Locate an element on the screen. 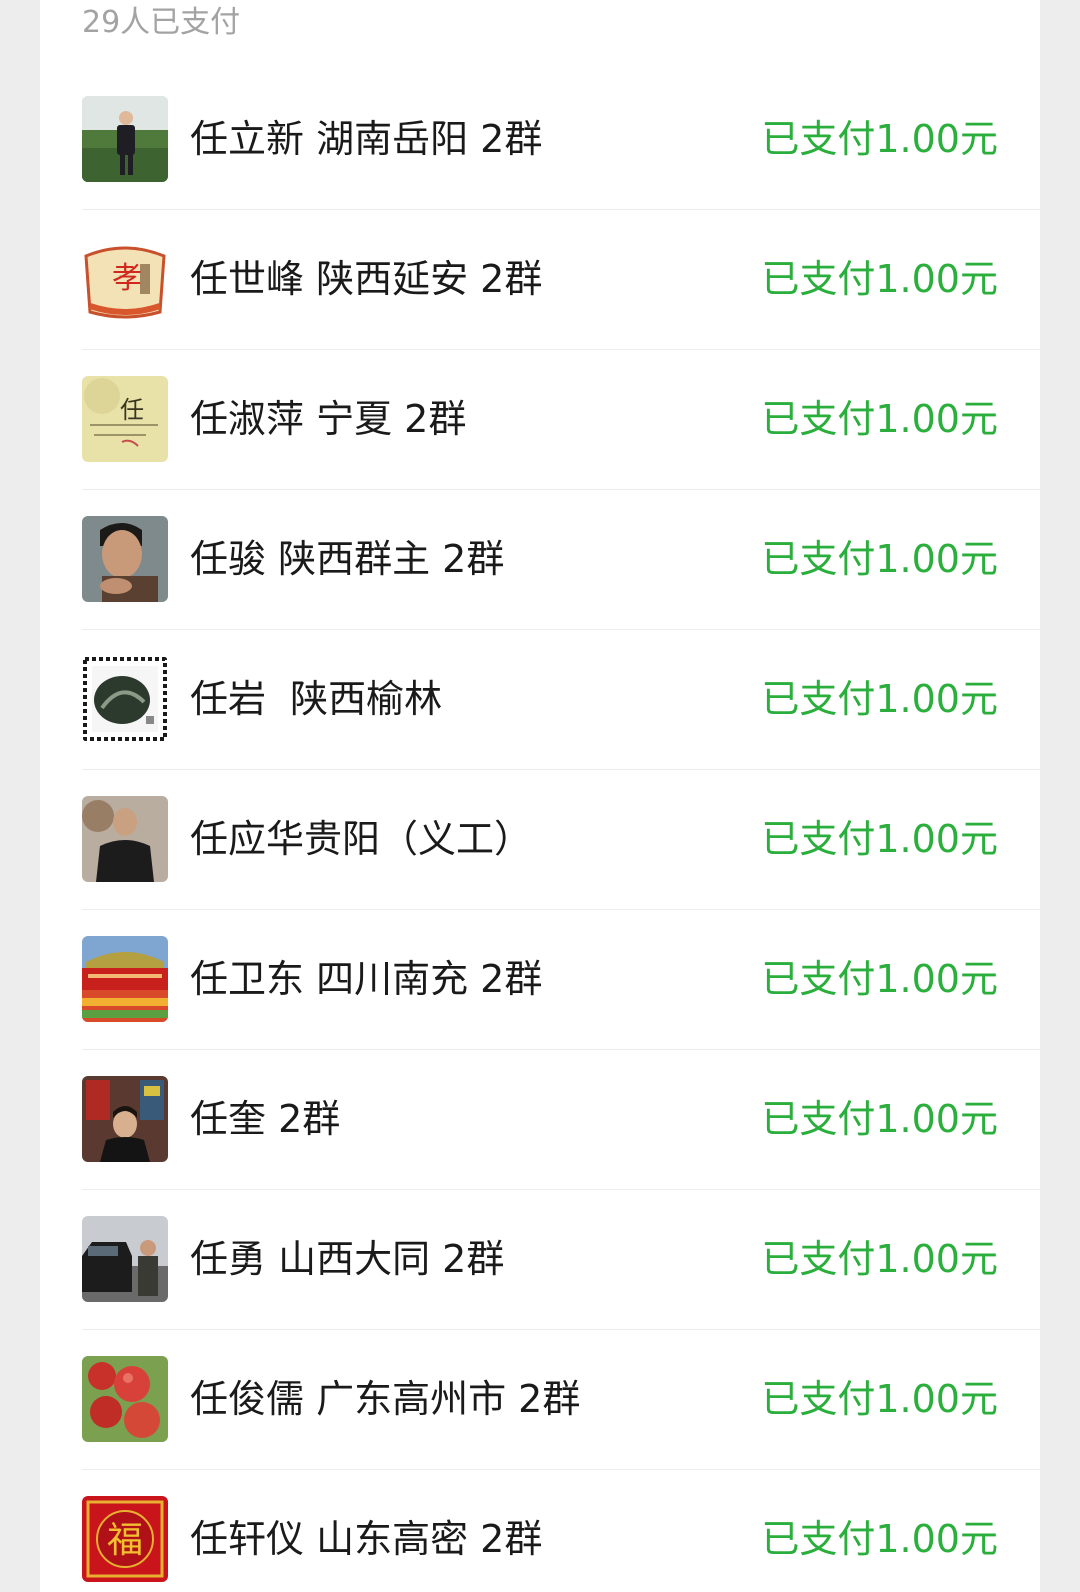 This screenshot has height=1592, width=1080. payer-name: 任世峰 陕西延安 2群 is located at coordinates (366, 279).